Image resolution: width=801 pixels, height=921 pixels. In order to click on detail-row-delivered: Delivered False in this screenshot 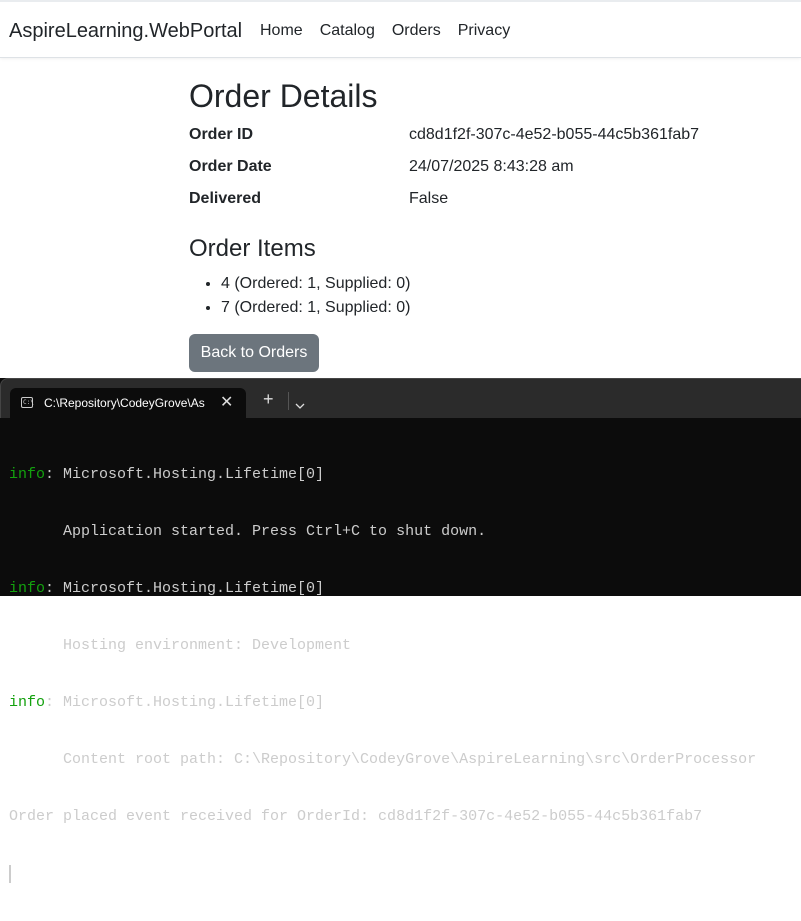, I will do `click(489, 196)`.